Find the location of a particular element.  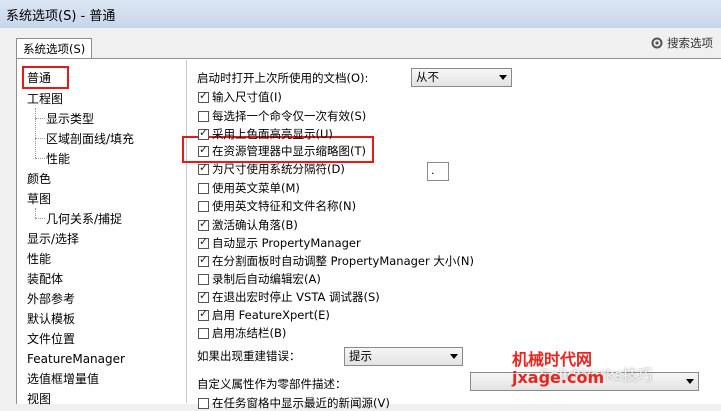

tree-item-sketch: 草图 is located at coordinates (39, 199).